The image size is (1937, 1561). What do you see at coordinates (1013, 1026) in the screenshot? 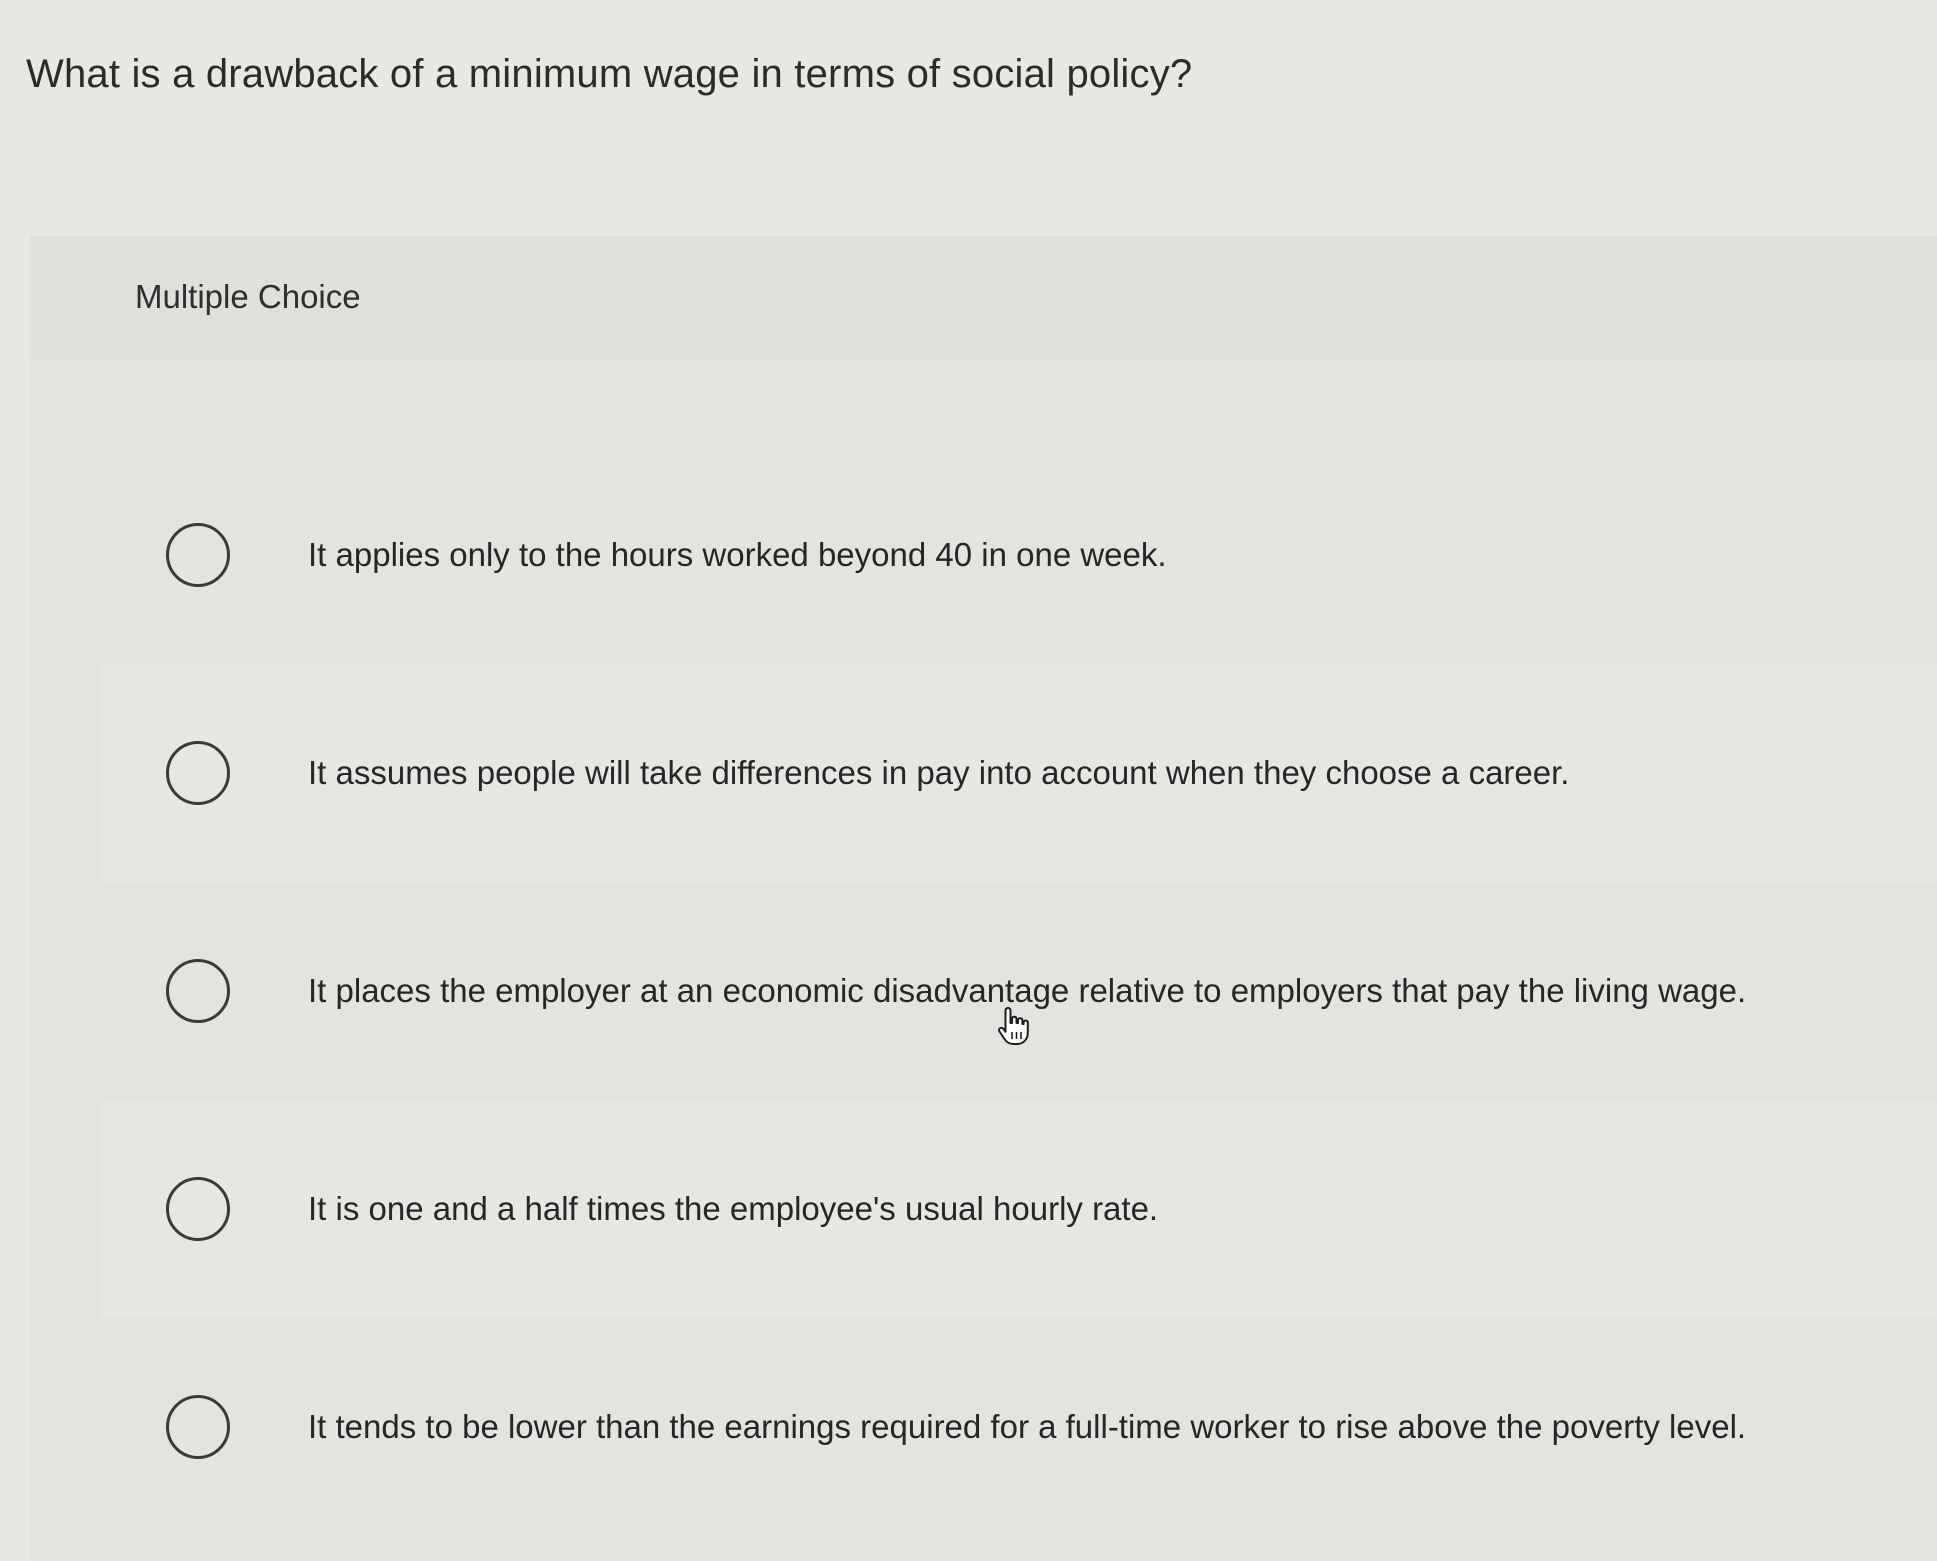
I see `hand-pointer-icon` at bounding box center [1013, 1026].